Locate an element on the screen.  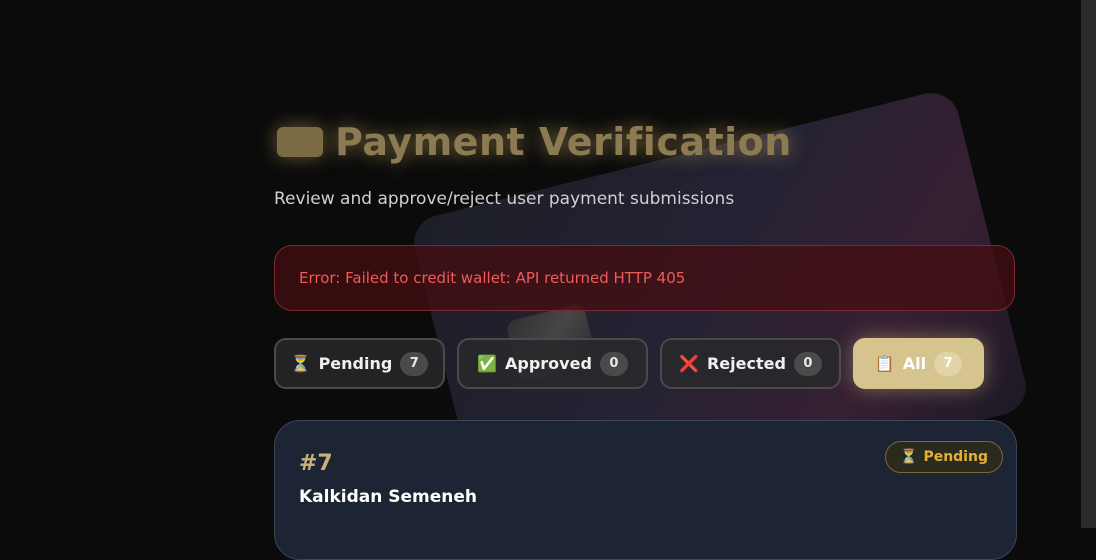
filter-label: Approved is located at coordinates (548, 363).